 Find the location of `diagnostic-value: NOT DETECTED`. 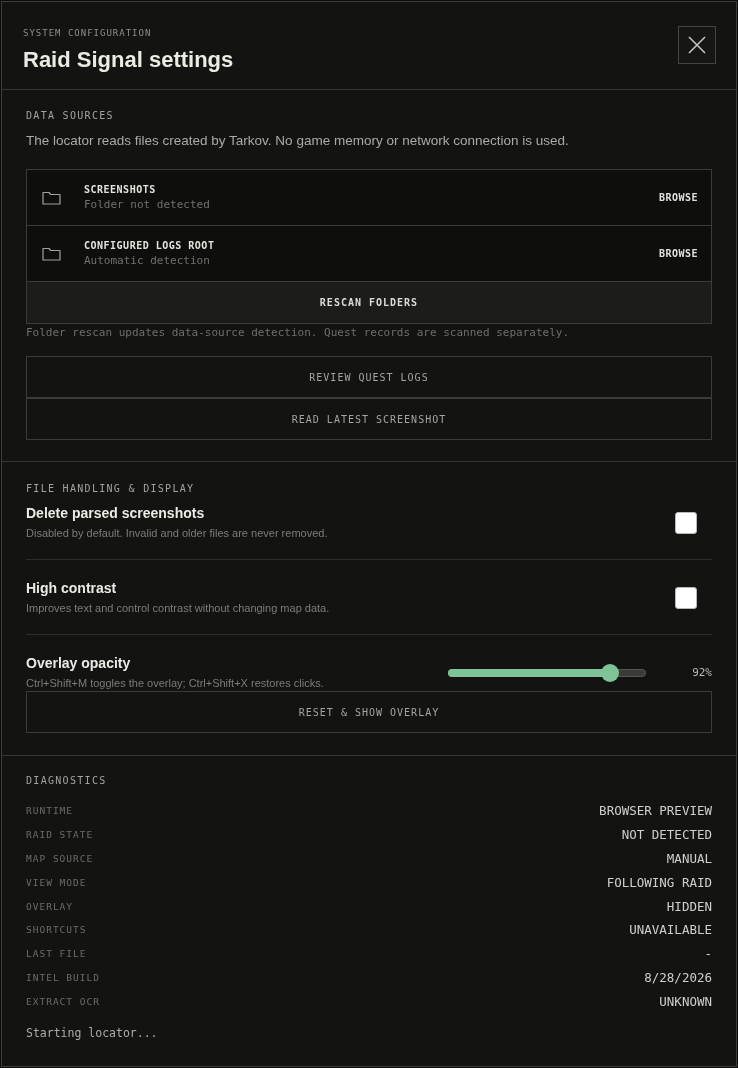

diagnostic-value: NOT DETECTED is located at coordinates (666, 835).